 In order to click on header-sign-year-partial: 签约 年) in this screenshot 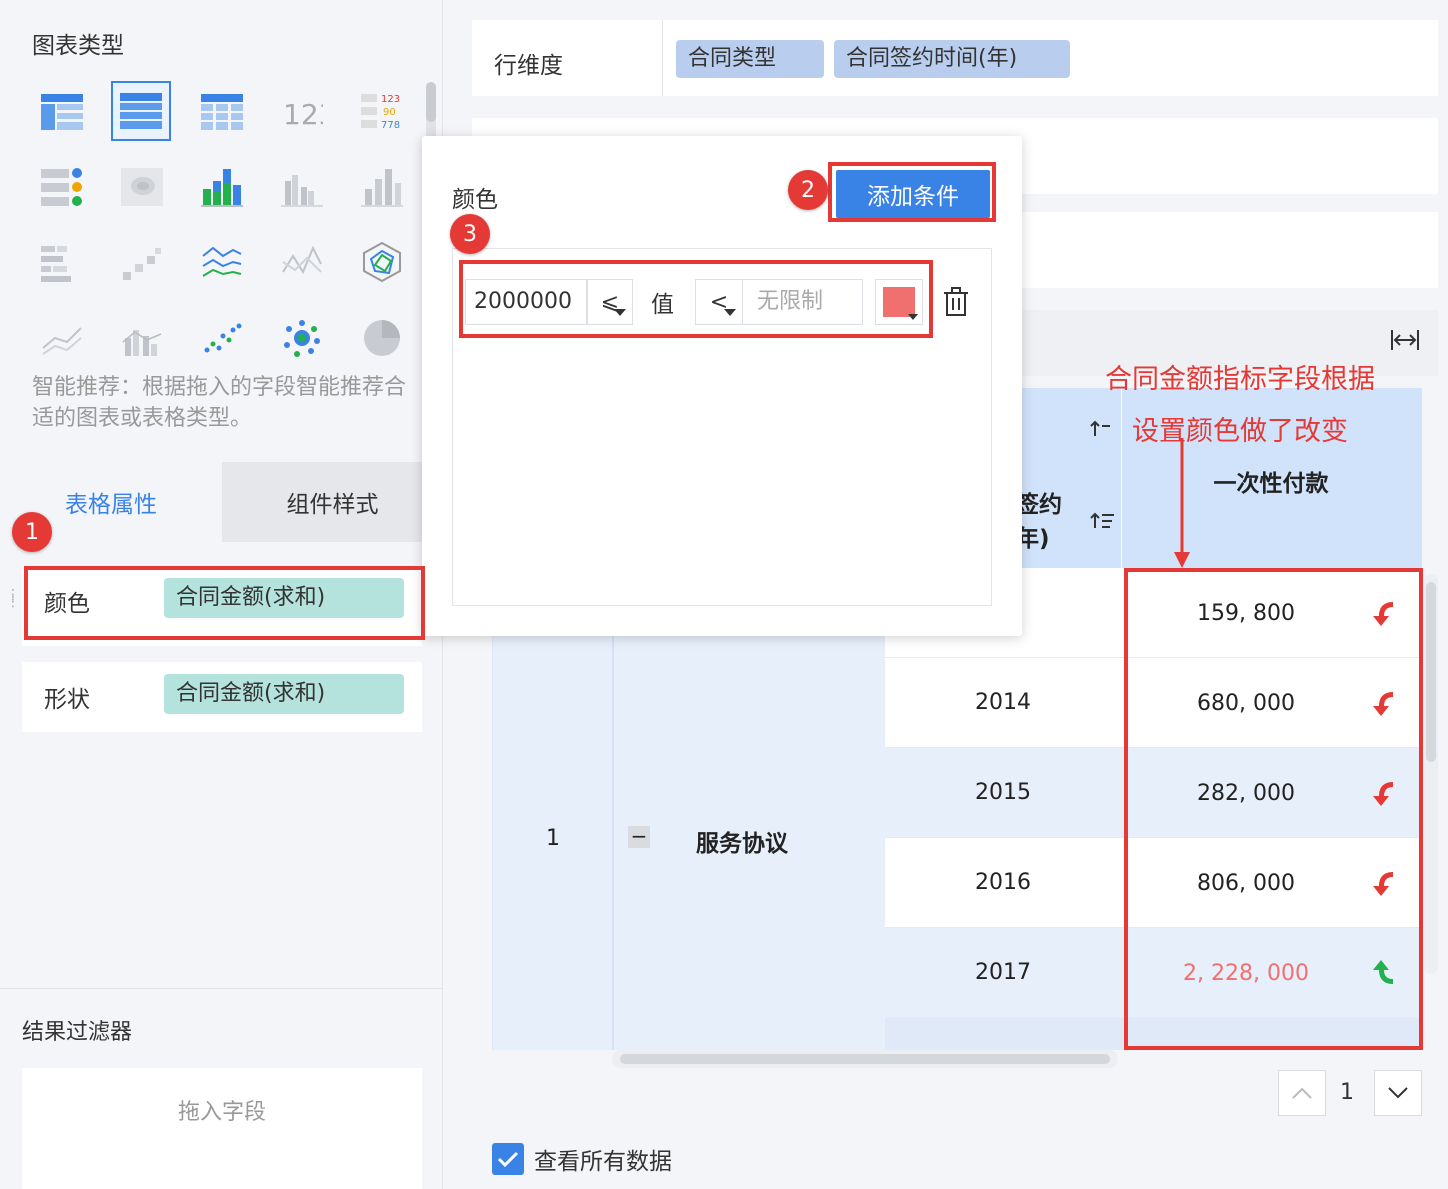, I will do `click(1039, 522)`.